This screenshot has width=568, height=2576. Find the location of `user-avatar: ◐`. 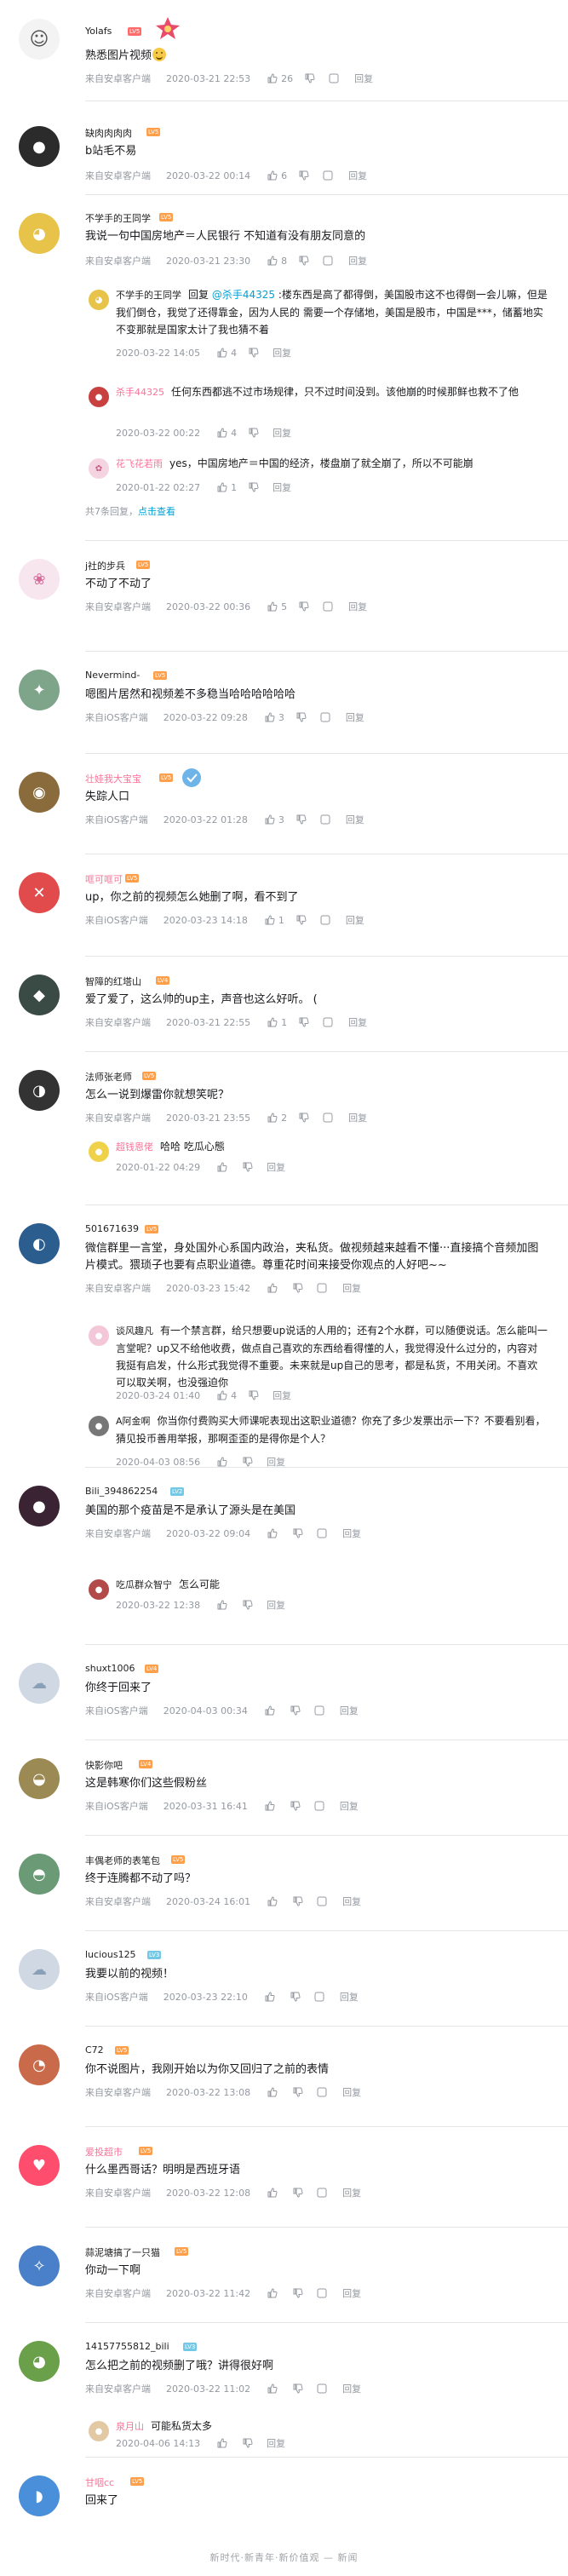

user-avatar: ◐ is located at coordinates (39, 1243).